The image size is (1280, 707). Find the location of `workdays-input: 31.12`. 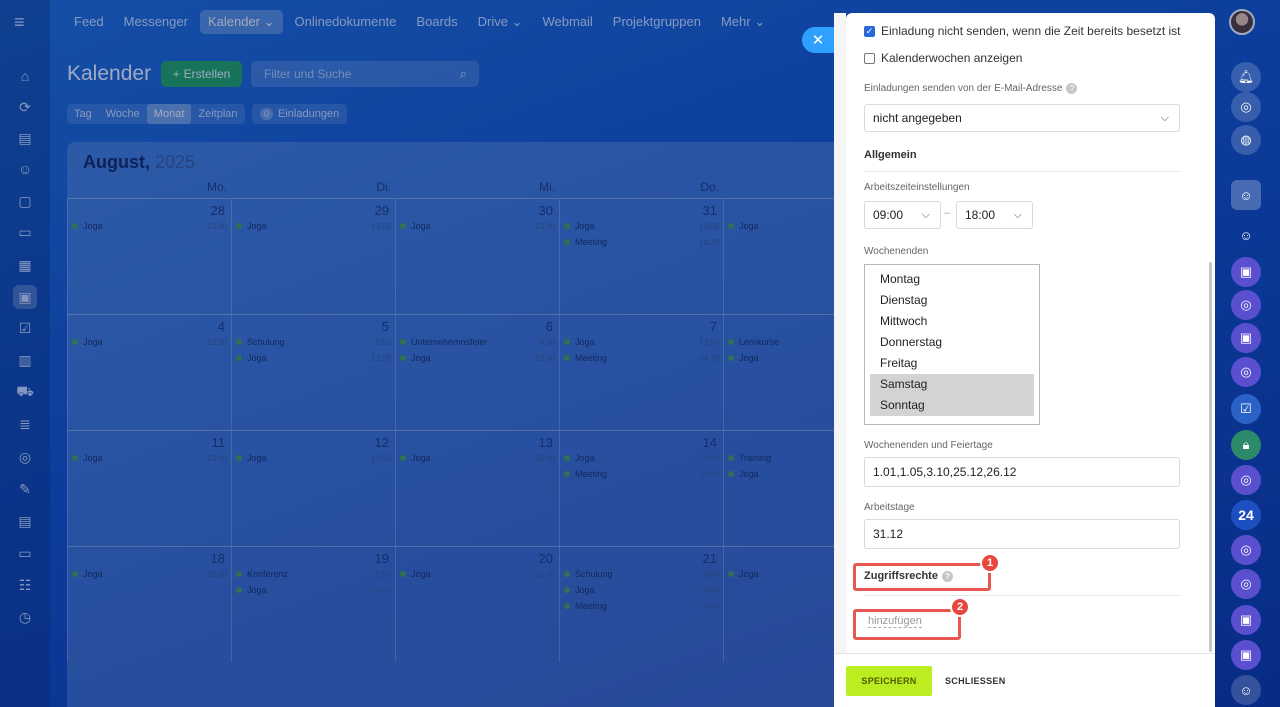

workdays-input: 31.12 is located at coordinates (1022, 534).